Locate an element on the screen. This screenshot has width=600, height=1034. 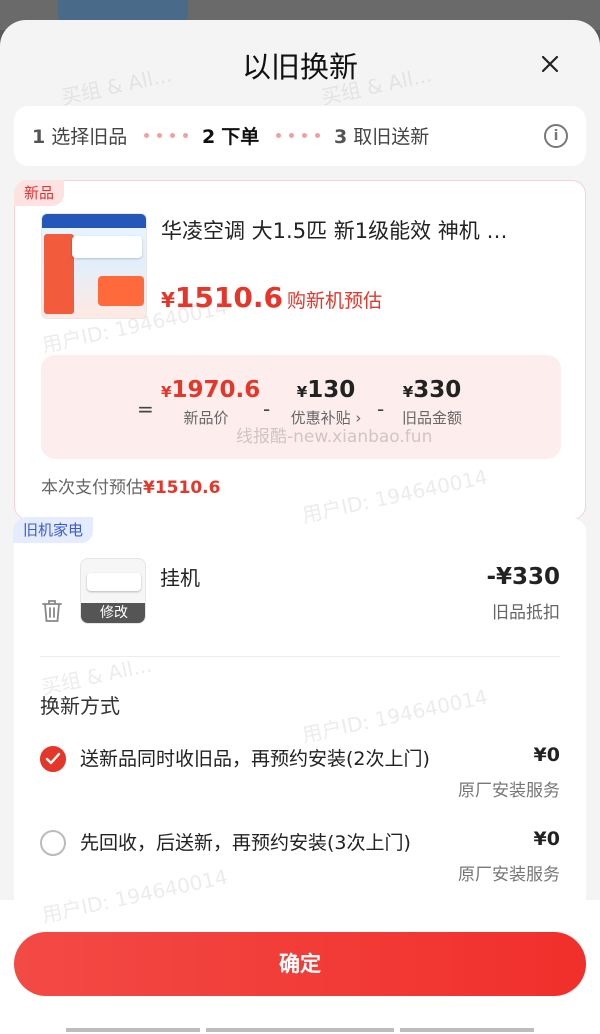
subsidy-cell: ¥130 优惠补贴 › is located at coordinates (326, 402).